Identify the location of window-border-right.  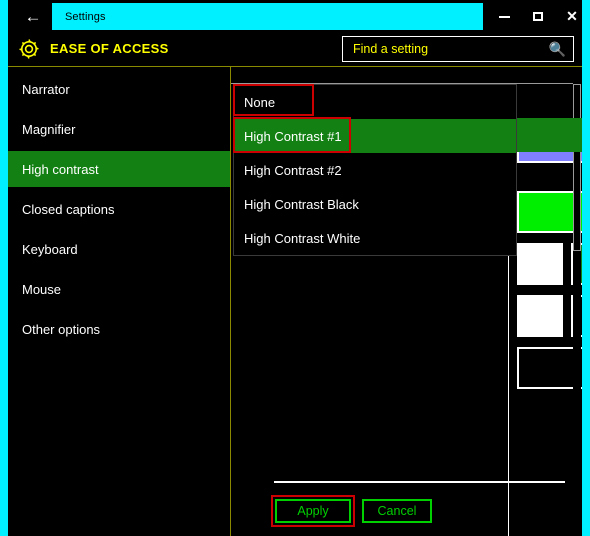
(586, 268).